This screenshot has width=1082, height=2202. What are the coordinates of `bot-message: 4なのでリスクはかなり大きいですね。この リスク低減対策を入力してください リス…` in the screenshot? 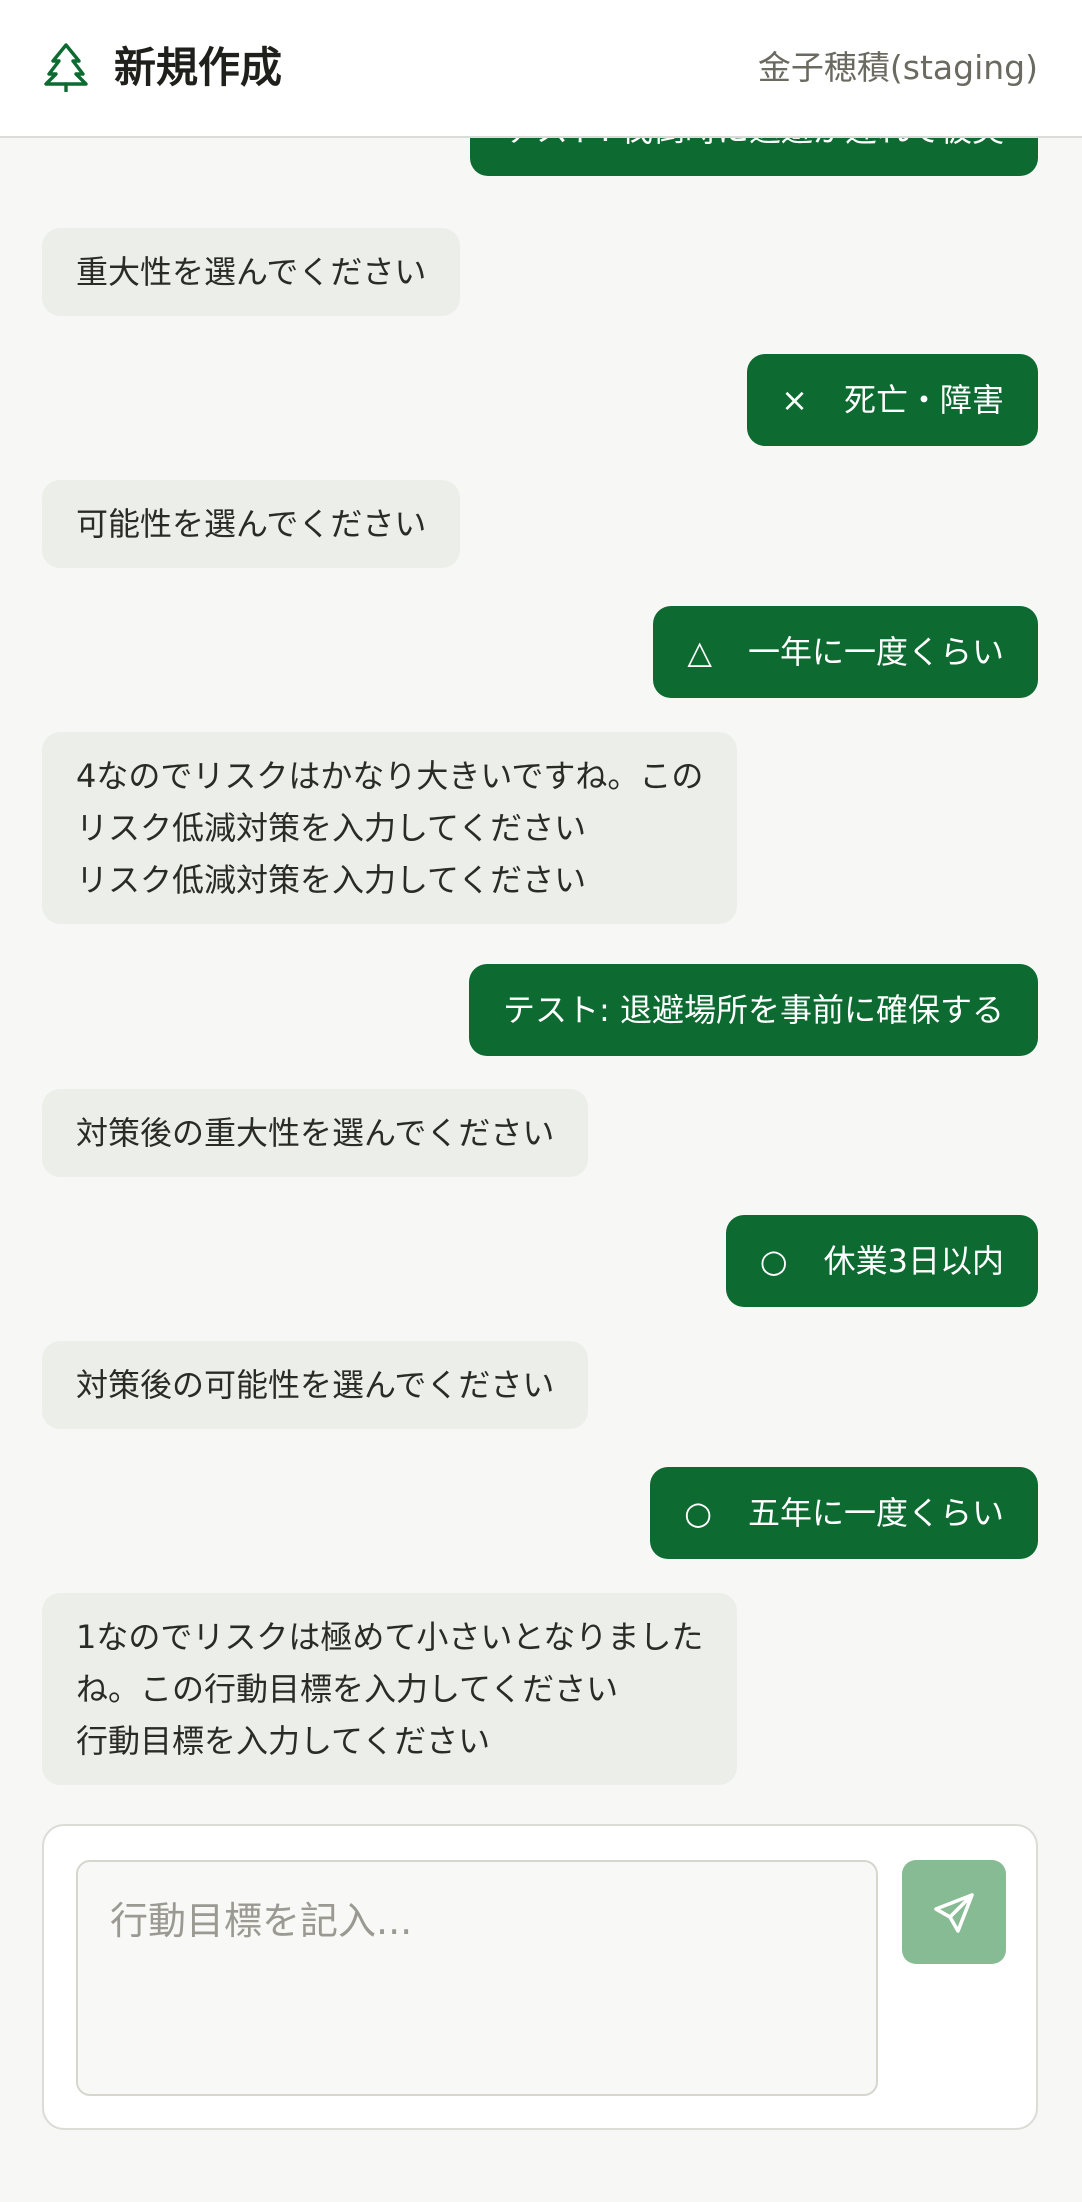 It's located at (390, 828).